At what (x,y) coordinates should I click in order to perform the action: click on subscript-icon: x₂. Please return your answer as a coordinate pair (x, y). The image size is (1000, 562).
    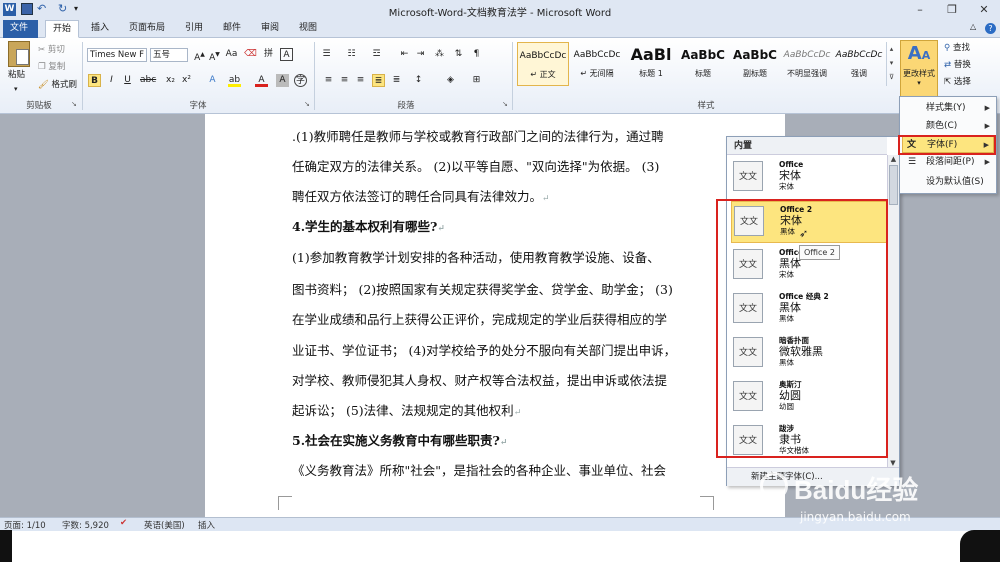
    Looking at the image, I should click on (170, 80).